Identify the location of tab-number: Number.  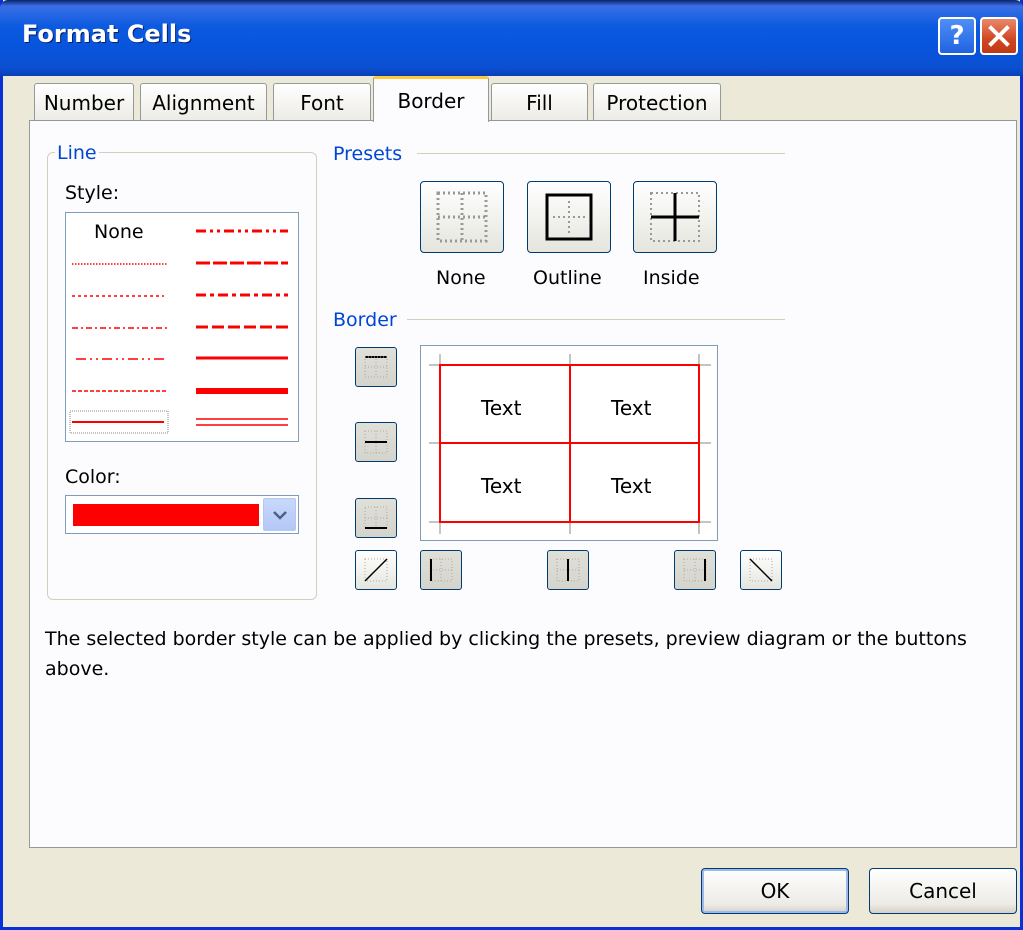
(84, 102).